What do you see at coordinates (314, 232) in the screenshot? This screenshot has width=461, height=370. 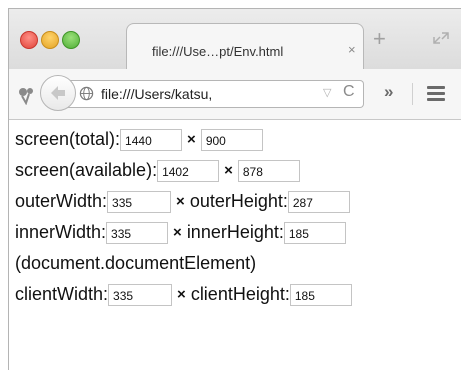 I see `inner-height-field: 185` at bounding box center [314, 232].